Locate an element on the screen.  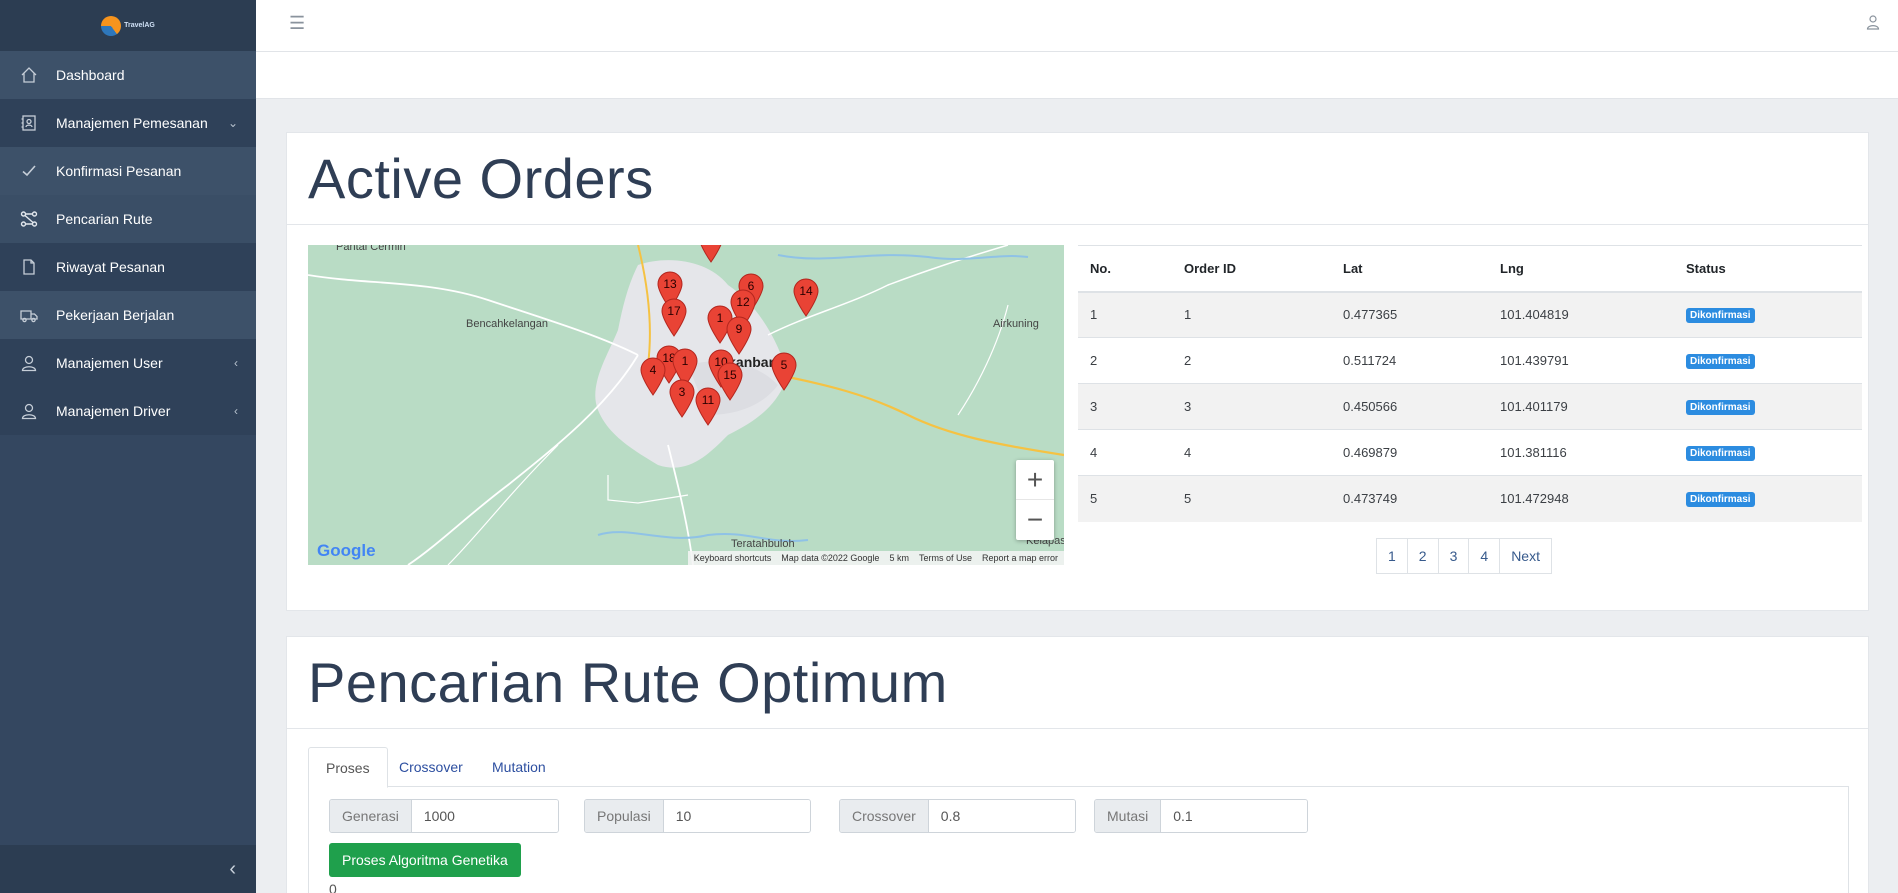
sidebar-item-riwayat-pesanan: Riwayat Pesanan is located at coordinates (128, 267).